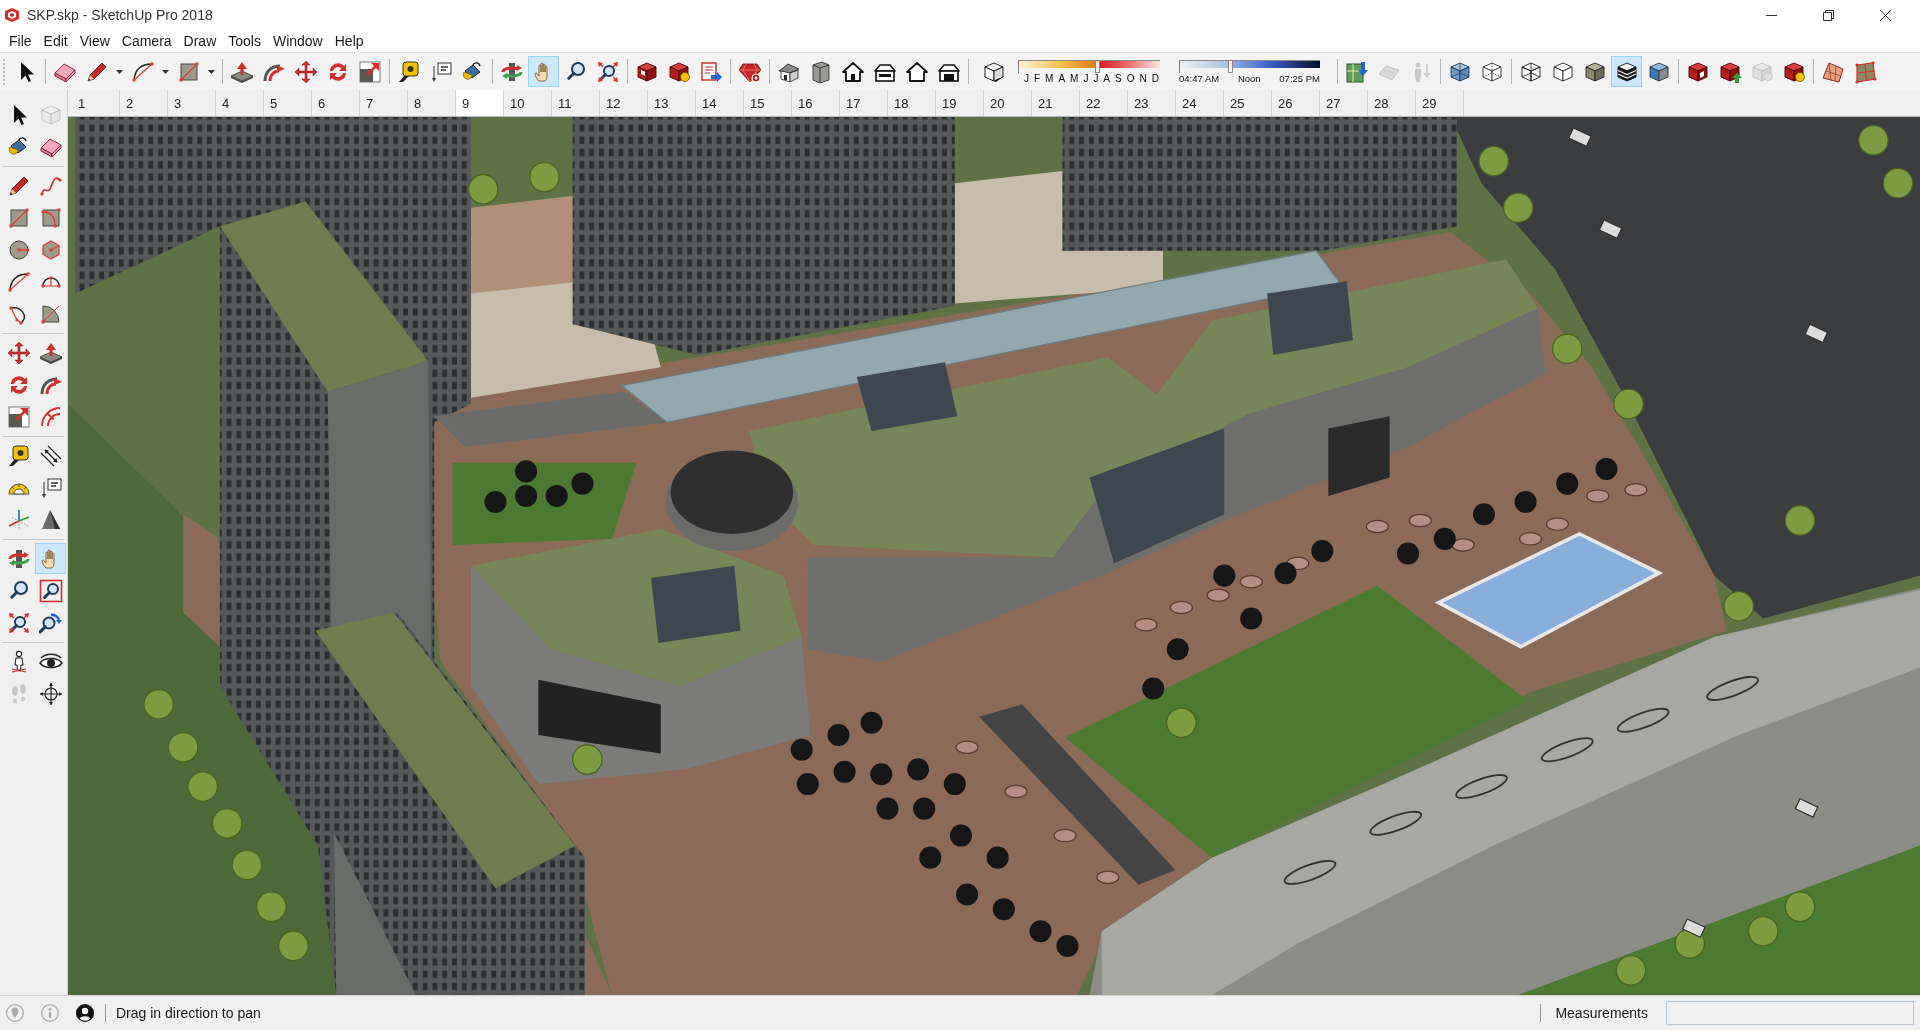  What do you see at coordinates (244, 41) in the screenshot?
I see `menu-item: Tools` at bounding box center [244, 41].